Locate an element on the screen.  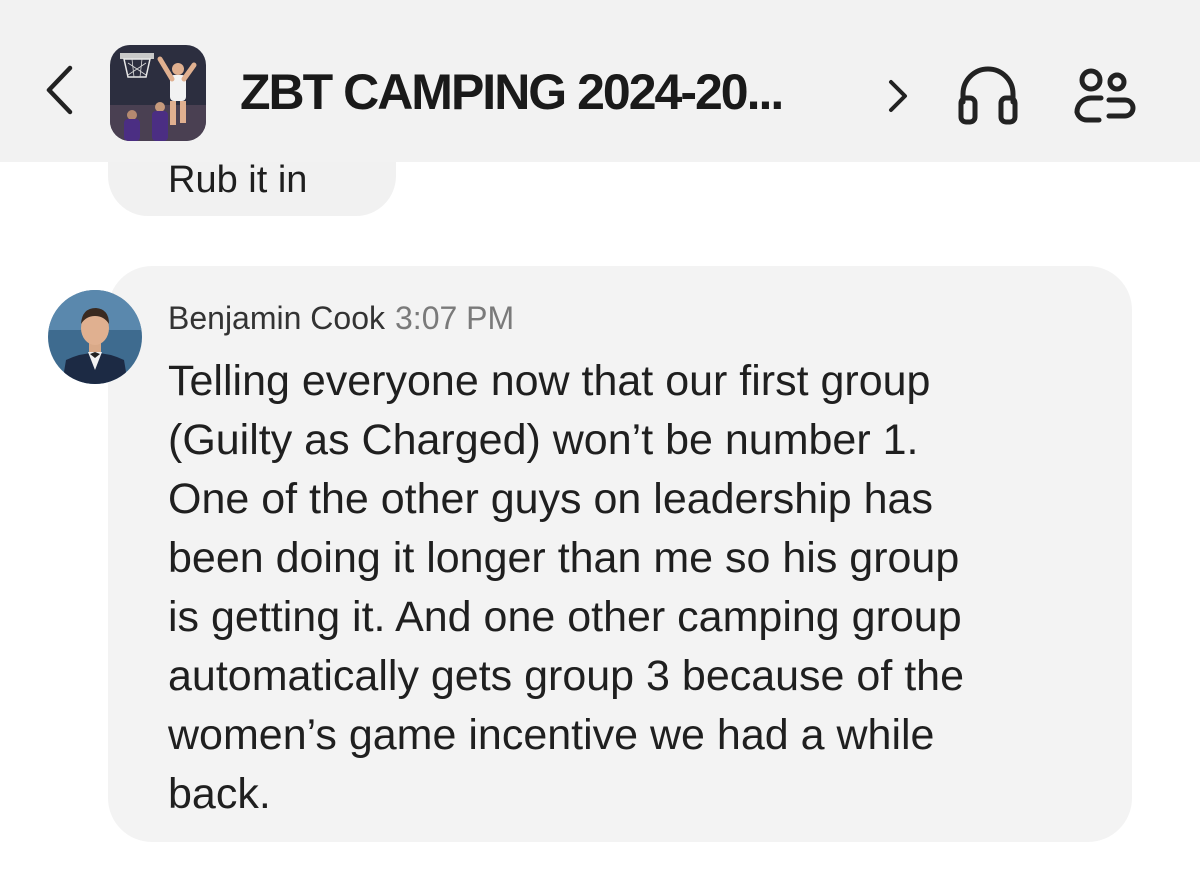
previous-message-text: Rub it in is located at coordinates (238, 180).